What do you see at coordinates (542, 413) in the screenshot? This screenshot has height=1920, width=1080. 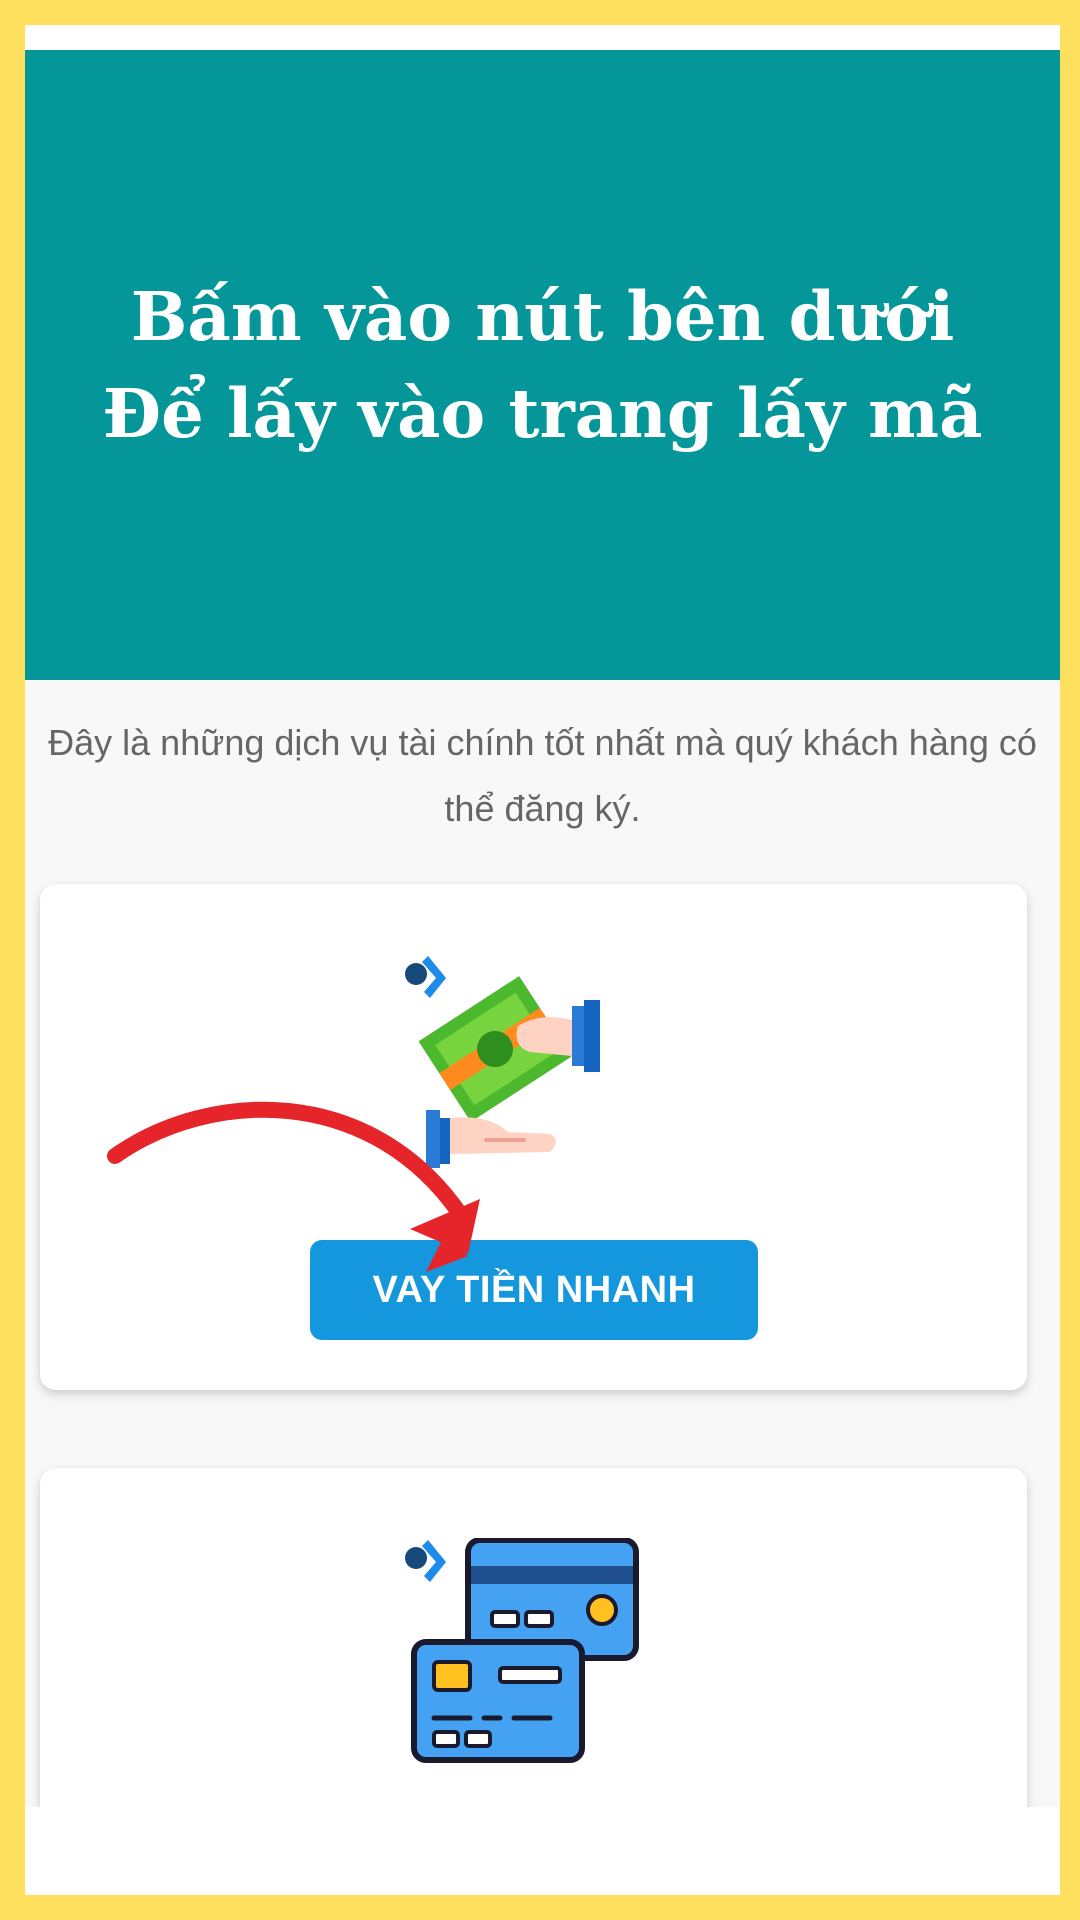 I see `banner-line-2: Để lấy vào trang lấy mã` at bounding box center [542, 413].